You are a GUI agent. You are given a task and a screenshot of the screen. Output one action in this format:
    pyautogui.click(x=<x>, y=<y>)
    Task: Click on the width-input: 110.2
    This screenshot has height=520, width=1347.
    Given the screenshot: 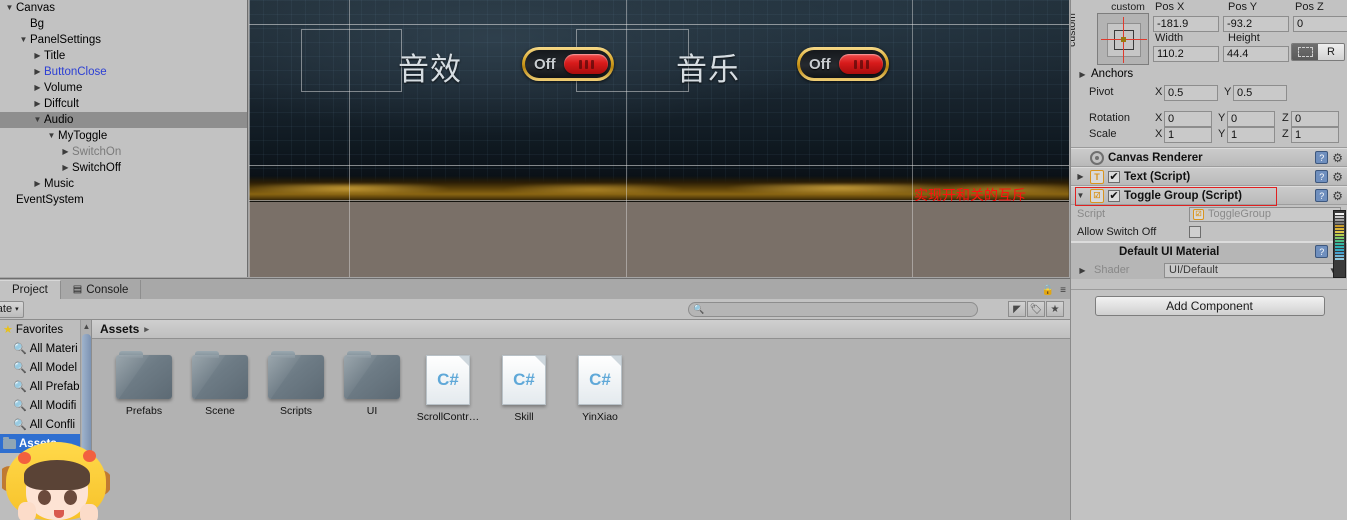 What is the action you would take?
    pyautogui.click(x=1186, y=54)
    